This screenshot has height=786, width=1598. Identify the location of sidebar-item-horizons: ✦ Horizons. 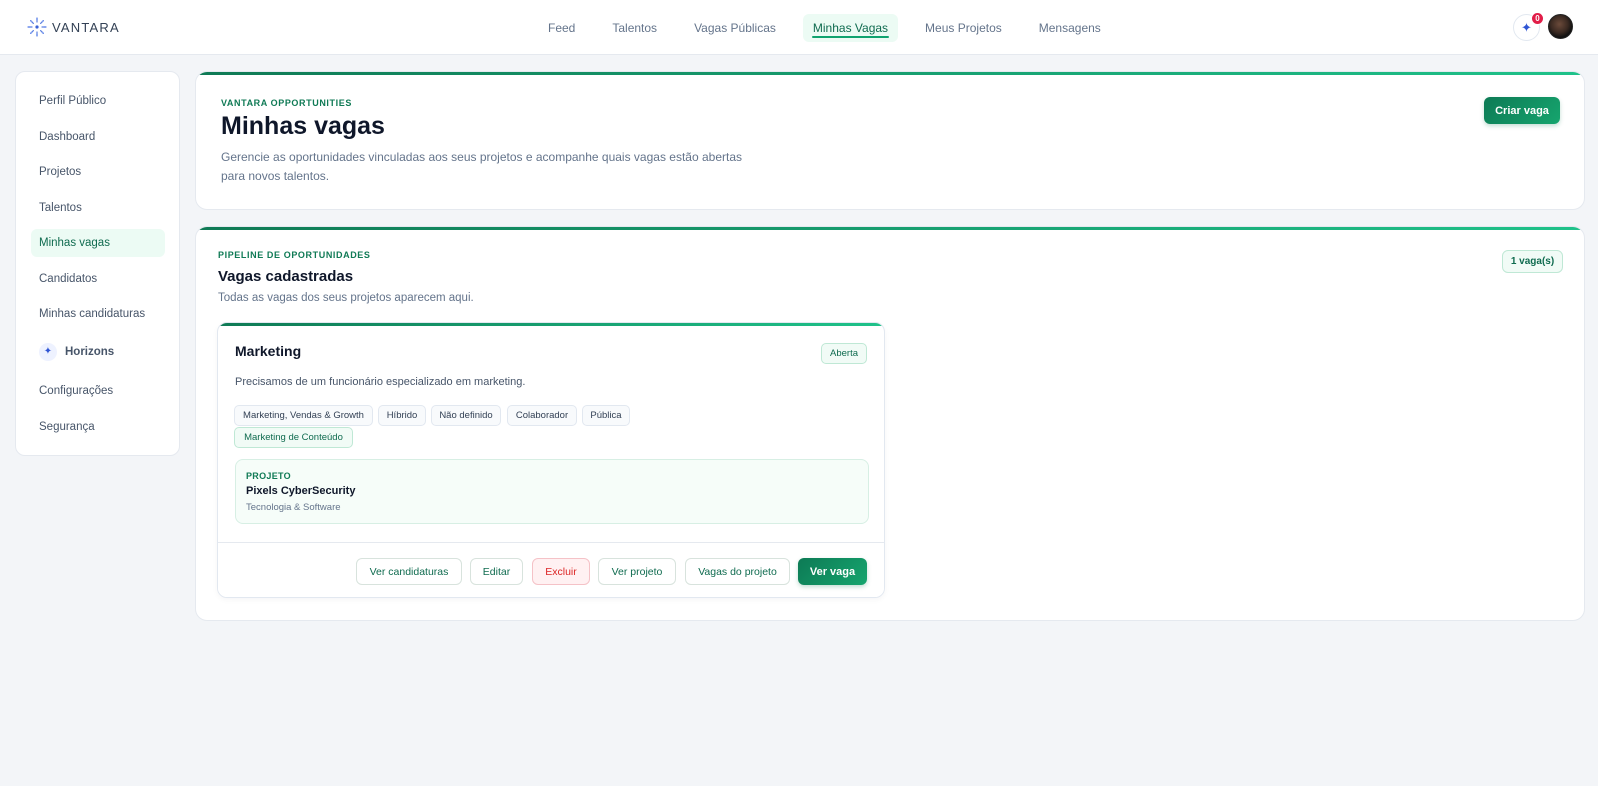
(98, 352).